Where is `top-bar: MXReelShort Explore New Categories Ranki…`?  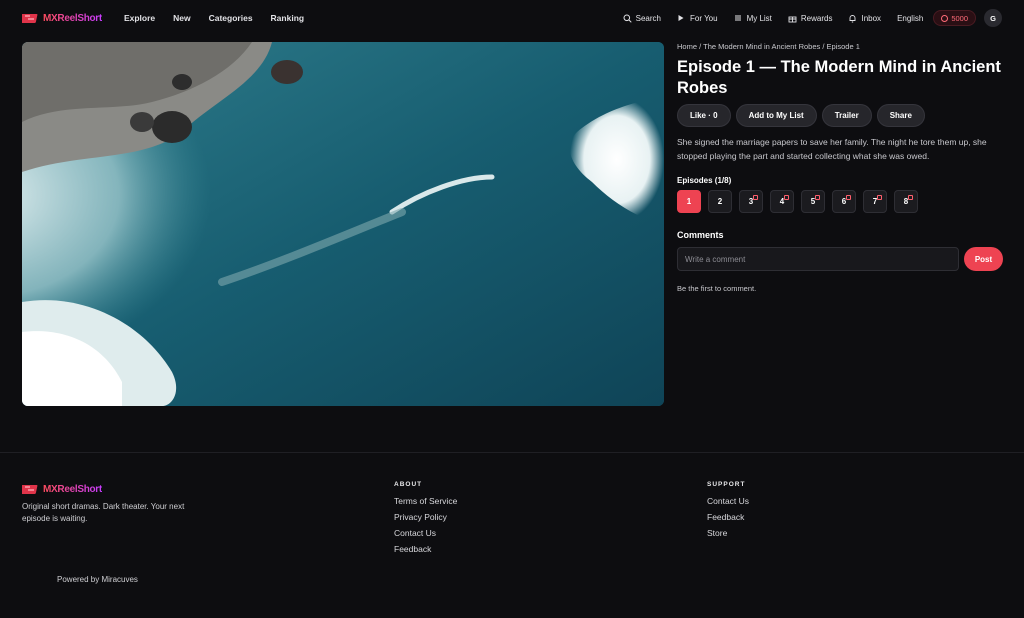 top-bar: MXReelShort Explore New Categories Ranki… is located at coordinates (512, 18).